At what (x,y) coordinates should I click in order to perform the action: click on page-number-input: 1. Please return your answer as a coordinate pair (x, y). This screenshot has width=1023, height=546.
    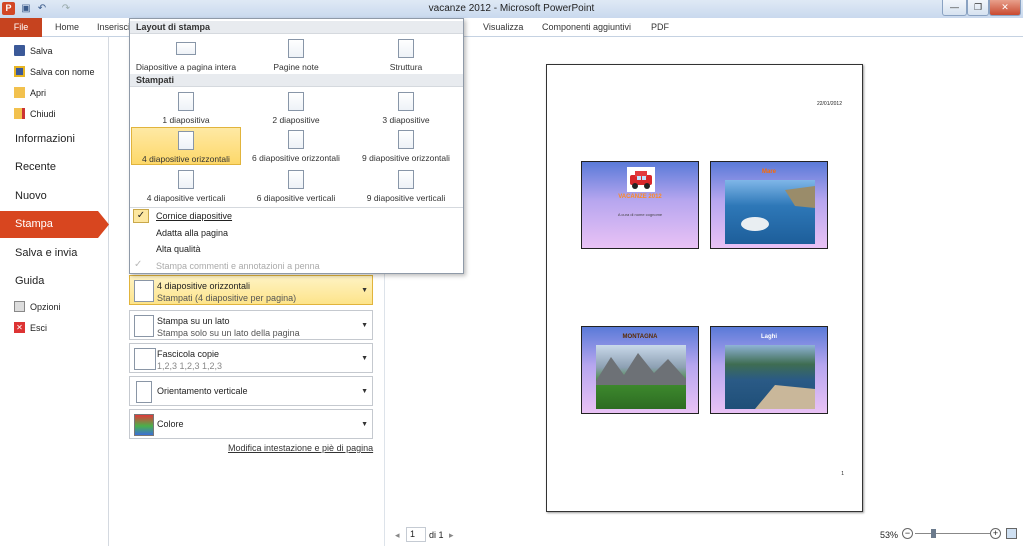
    Looking at the image, I should click on (416, 534).